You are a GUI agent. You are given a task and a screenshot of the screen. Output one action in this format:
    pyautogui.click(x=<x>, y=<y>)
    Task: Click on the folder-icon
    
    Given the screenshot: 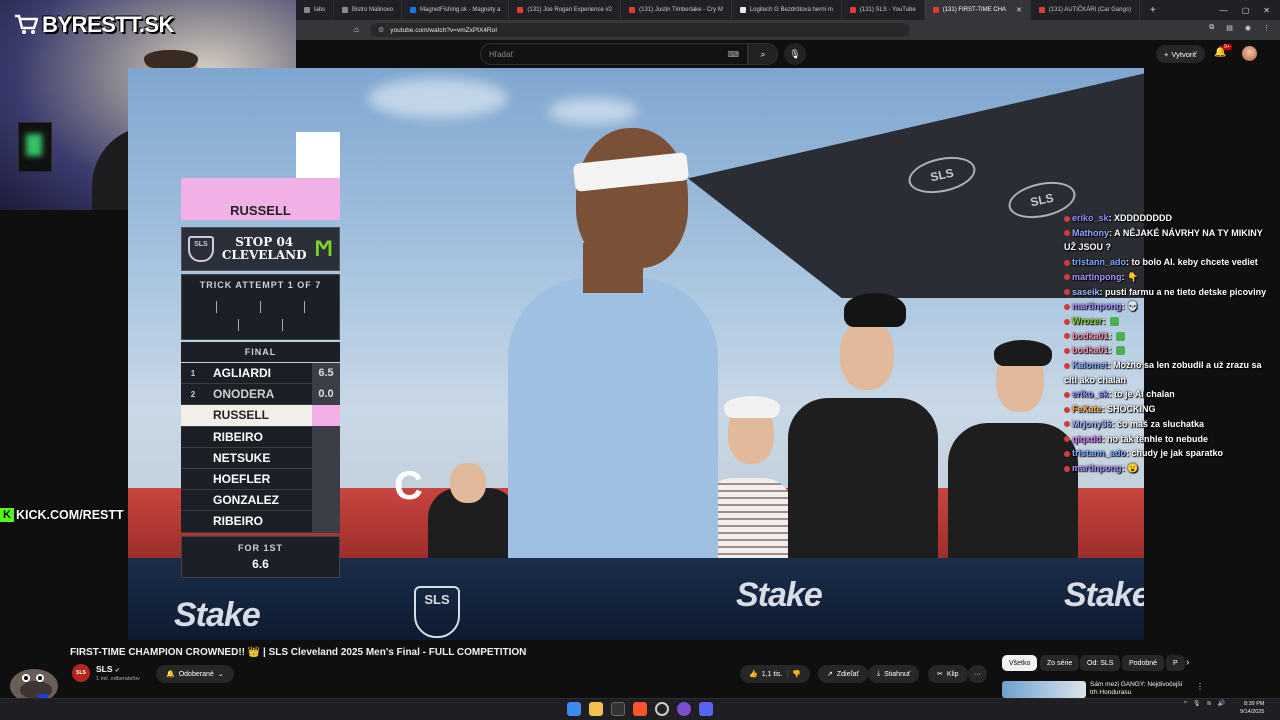 What is the action you would take?
    pyautogui.click(x=596, y=709)
    